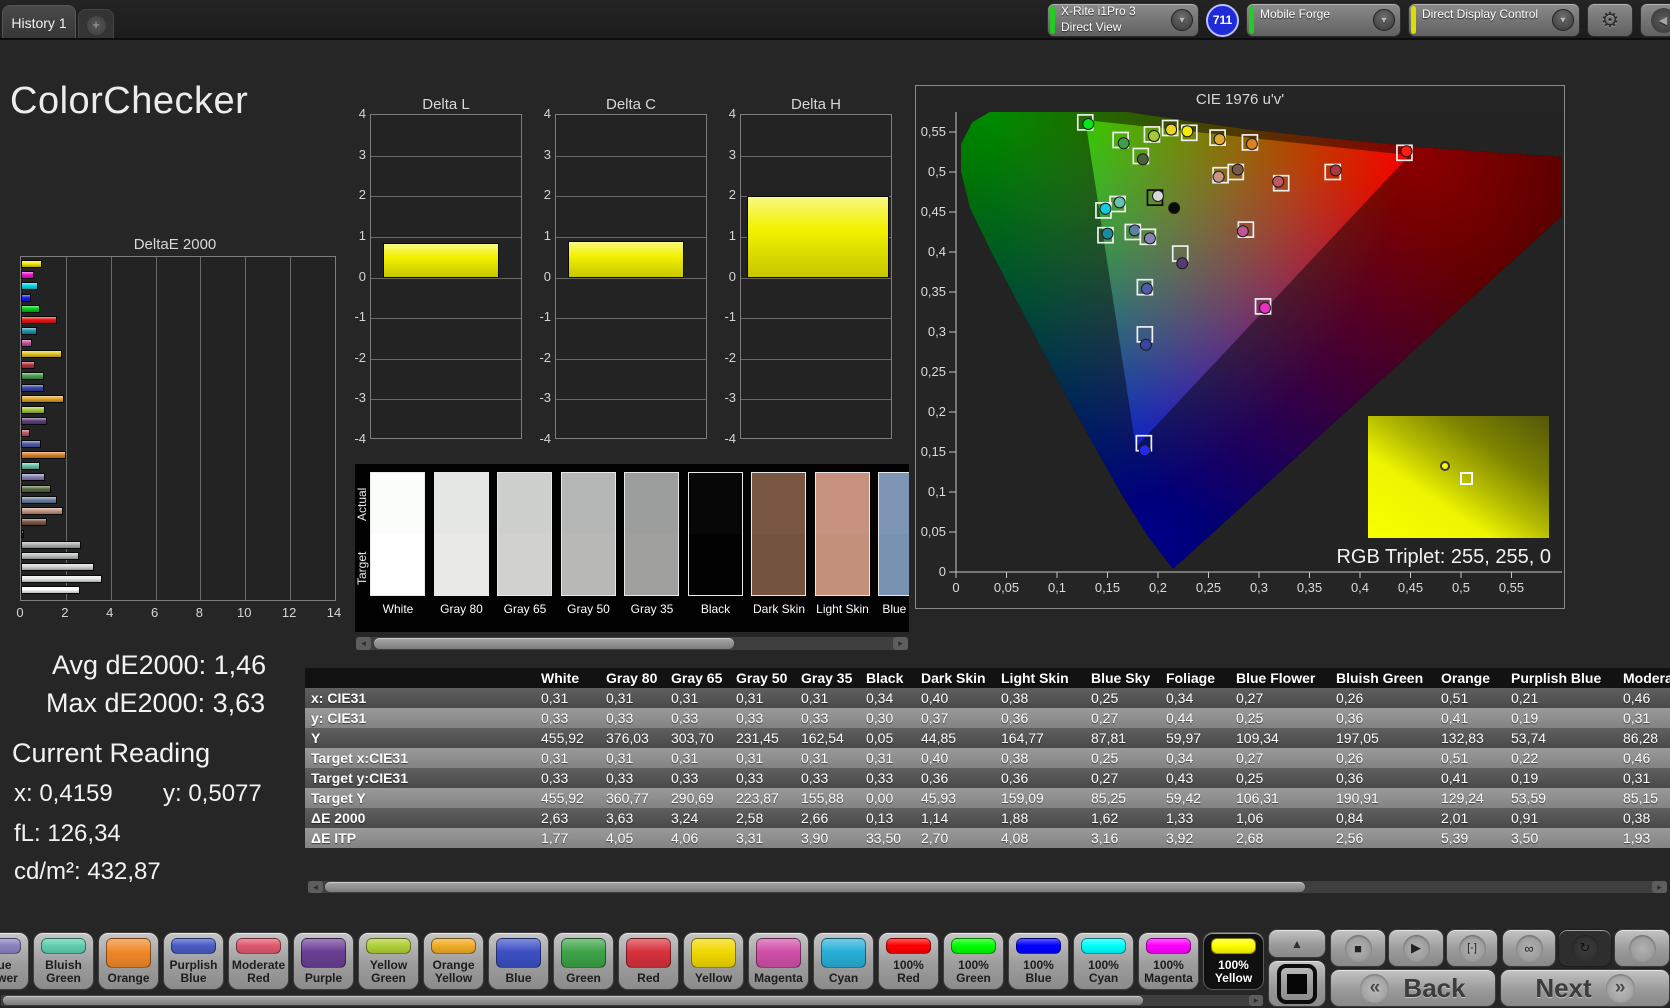 Image resolution: width=1670 pixels, height=1008 pixels. I want to click on table-cell: 1,77, so click(567, 838).